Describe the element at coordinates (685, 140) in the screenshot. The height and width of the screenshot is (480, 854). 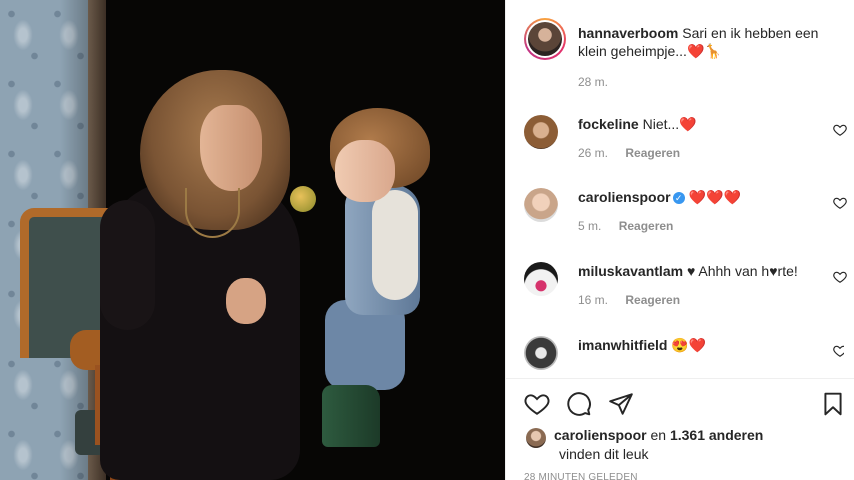
I see `comment-item: fockeline Niet...❤️ 26 m. Reageren` at that location.